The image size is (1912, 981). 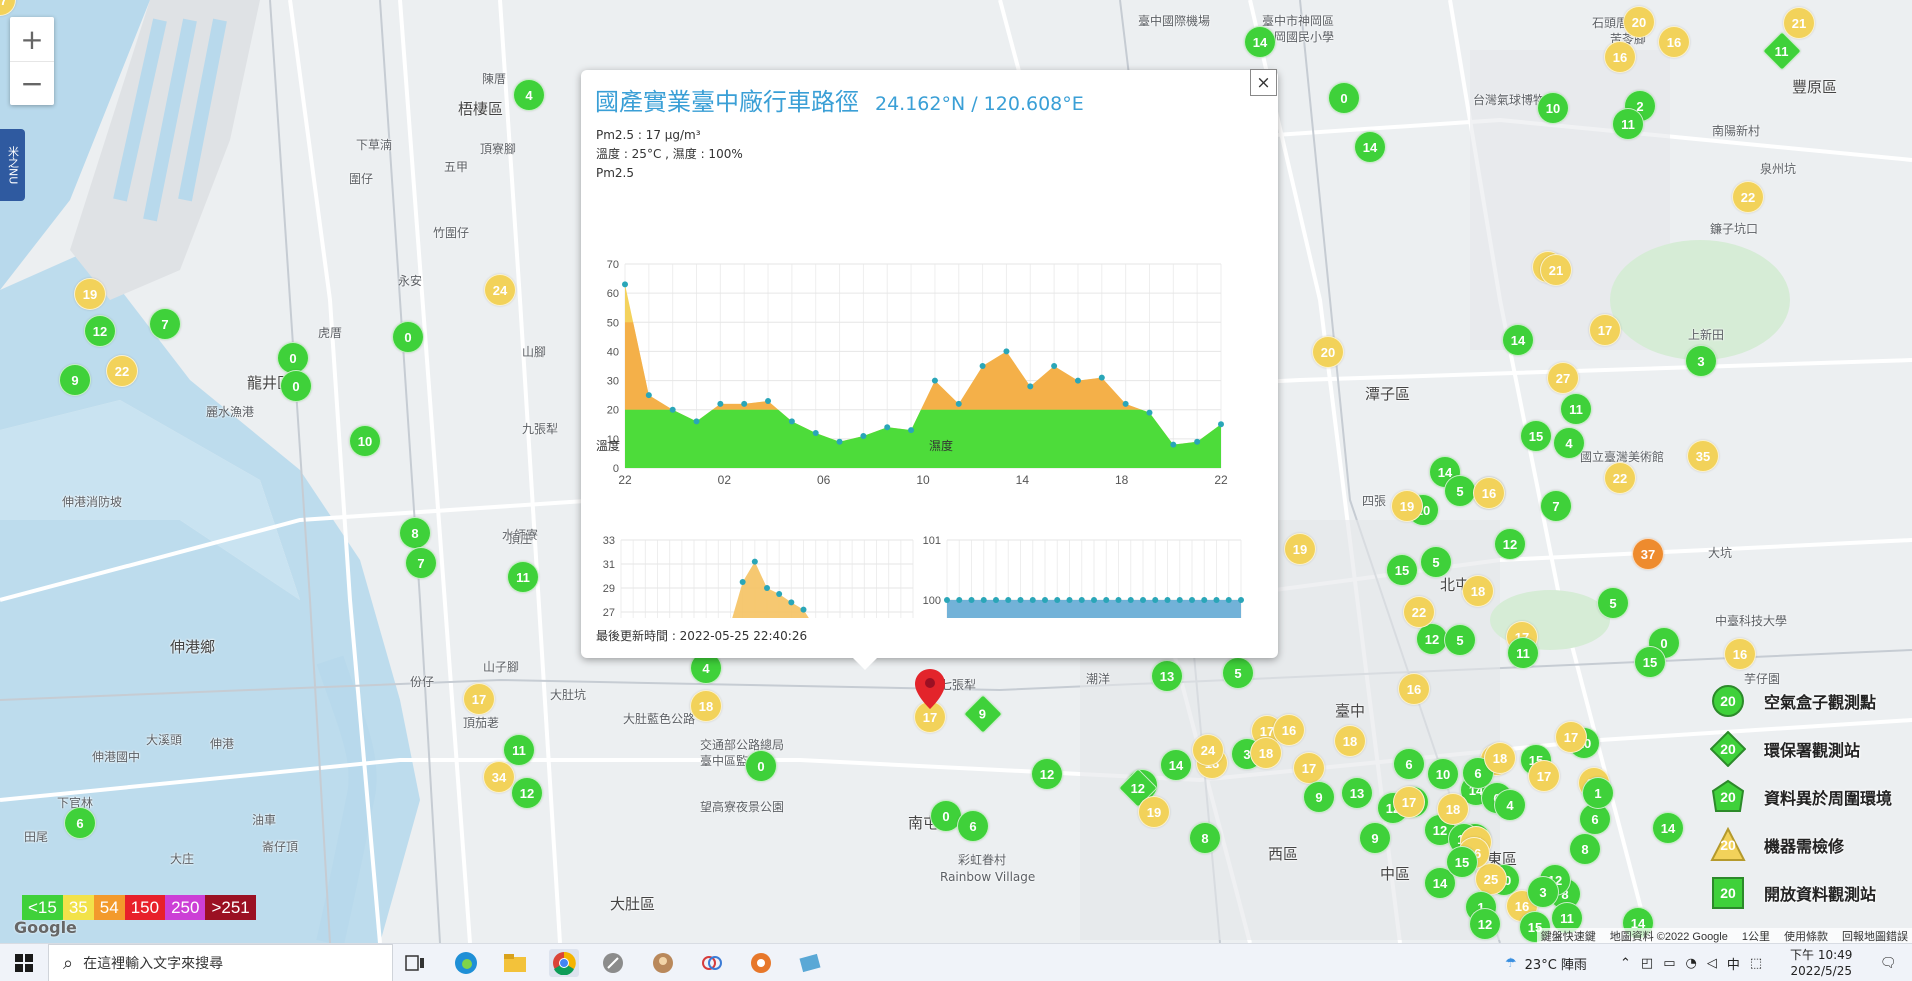 What do you see at coordinates (1669, 963) in the screenshot?
I see `battery-icon: ▭` at bounding box center [1669, 963].